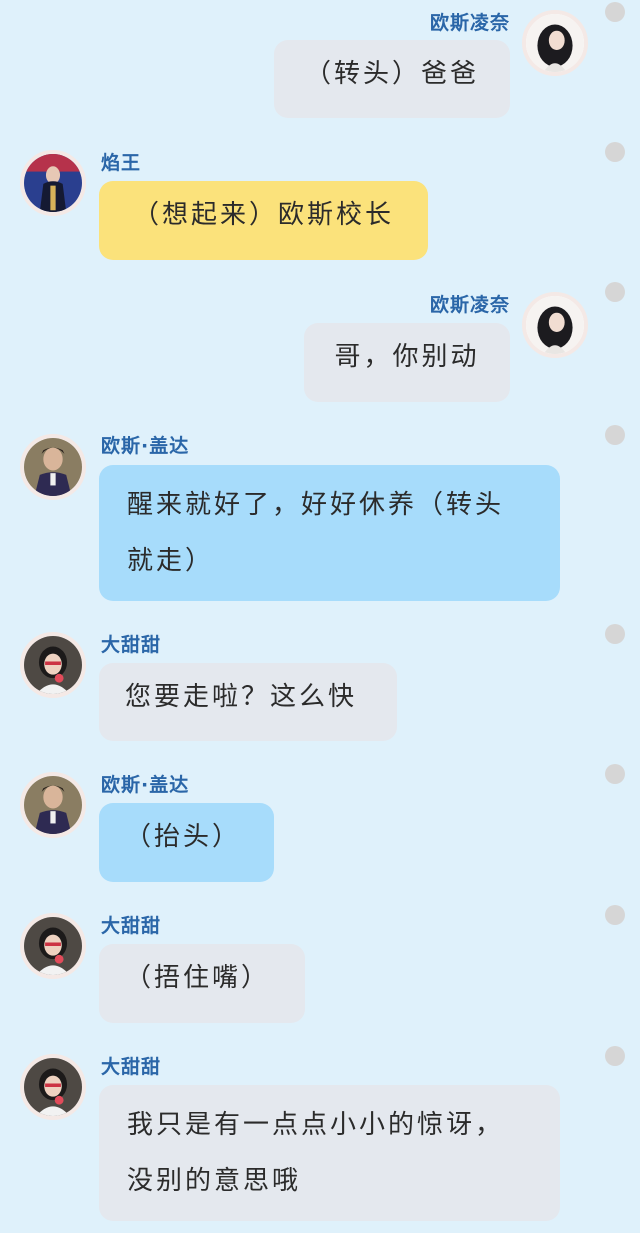  Describe the element at coordinates (407, 362) in the screenshot. I see `message-bubble: 哥，你别动` at that location.